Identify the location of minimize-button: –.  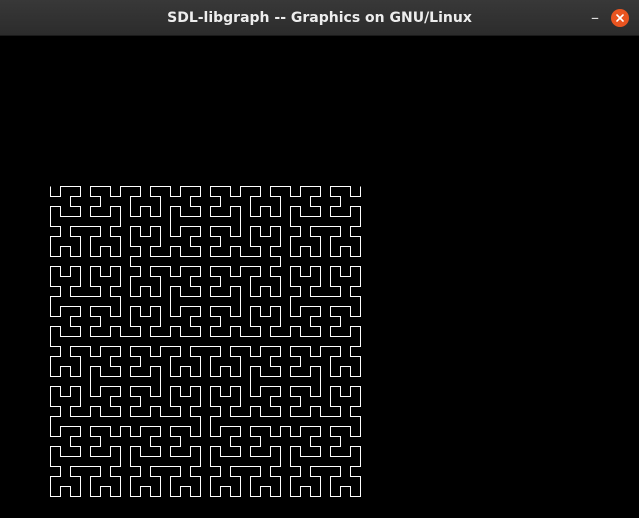
(595, 18).